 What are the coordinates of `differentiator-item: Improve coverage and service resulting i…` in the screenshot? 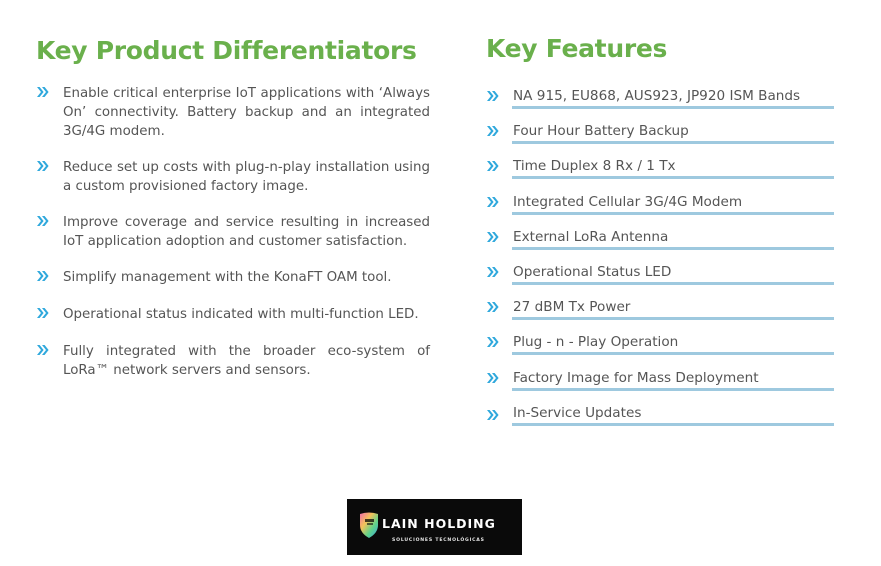 It's located at (233, 232).